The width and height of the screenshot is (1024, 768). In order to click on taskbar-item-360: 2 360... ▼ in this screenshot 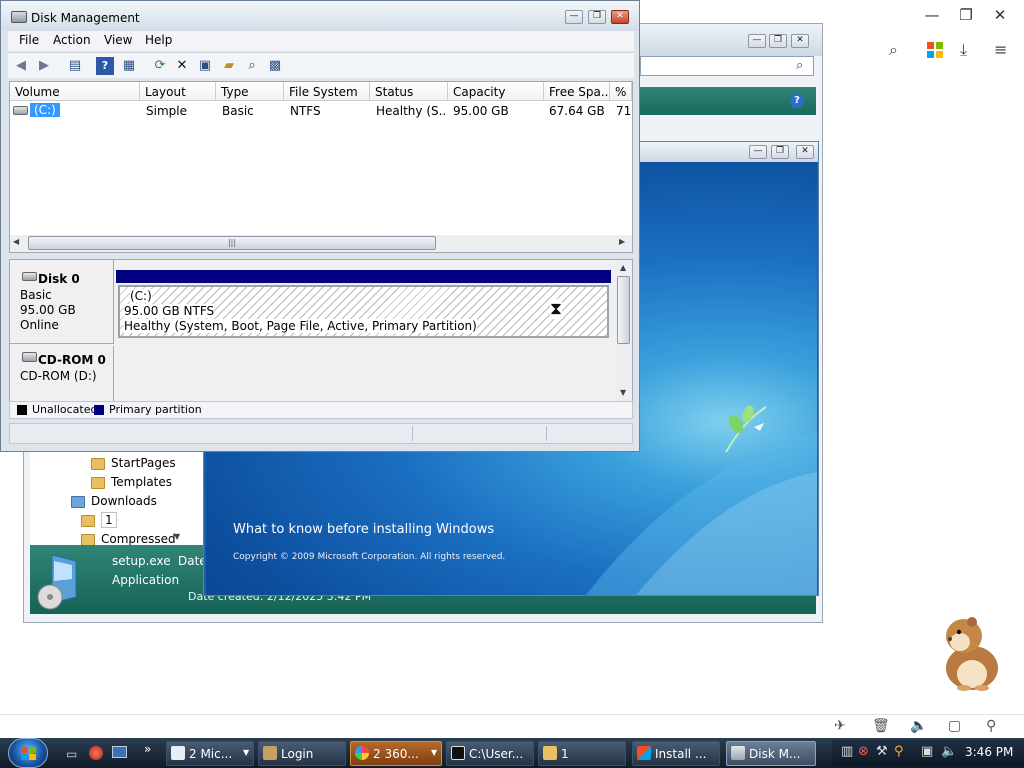, I will do `click(396, 753)`.